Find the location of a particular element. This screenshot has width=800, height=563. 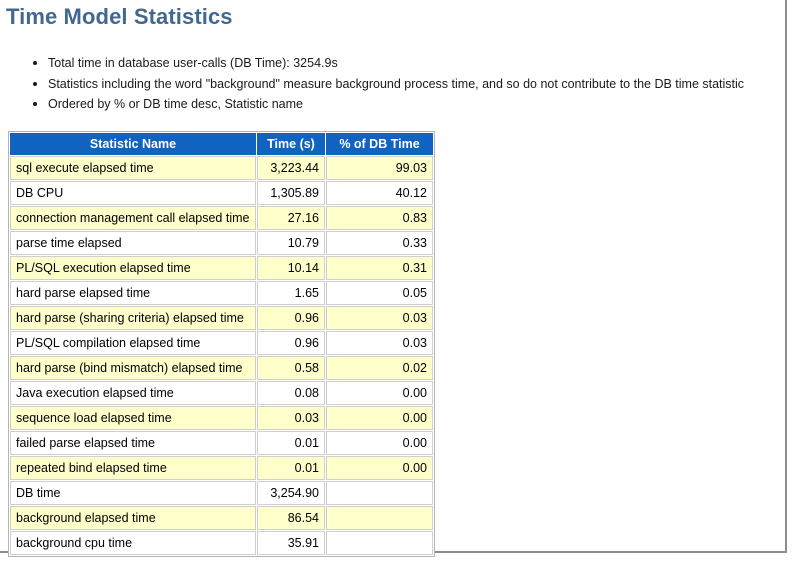

column-header-time-seconds: Time (s) is located at coordinates (291, 143).